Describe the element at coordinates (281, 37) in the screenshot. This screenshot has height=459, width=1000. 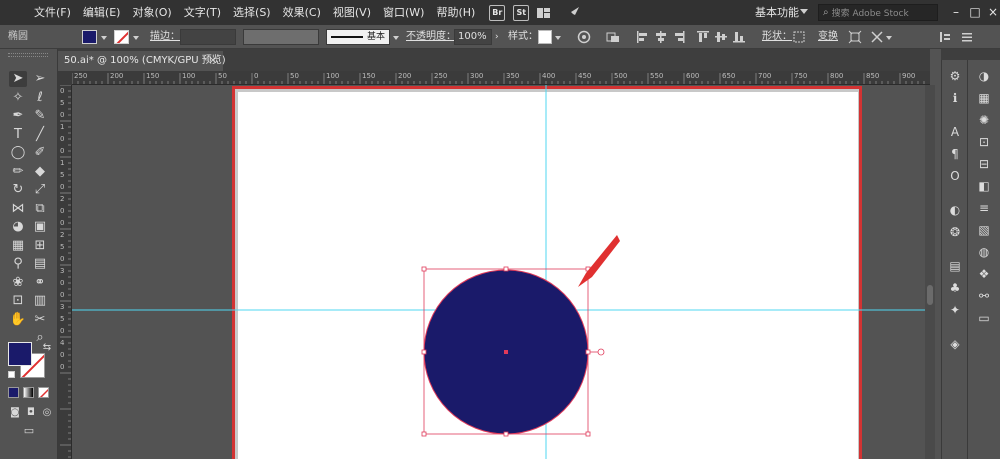
I see `variable-width-profile` at that location.